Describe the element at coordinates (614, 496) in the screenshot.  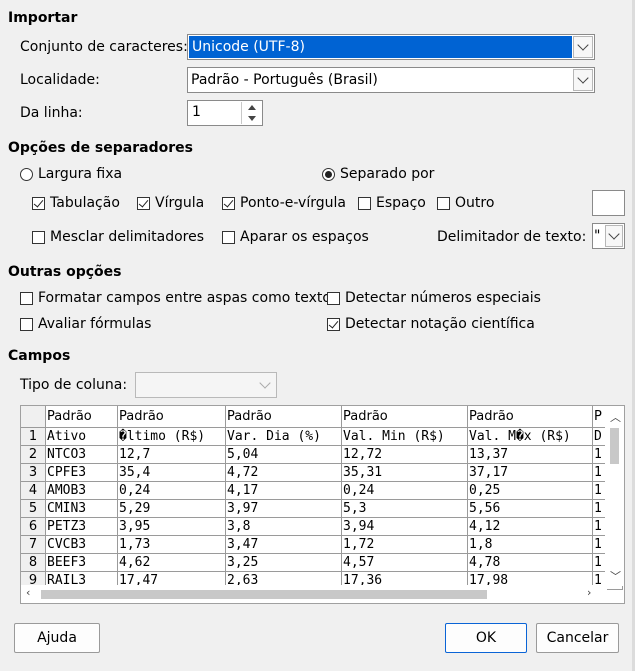
I see `vertical-scrollbar: ︿ ﹀` at that location.